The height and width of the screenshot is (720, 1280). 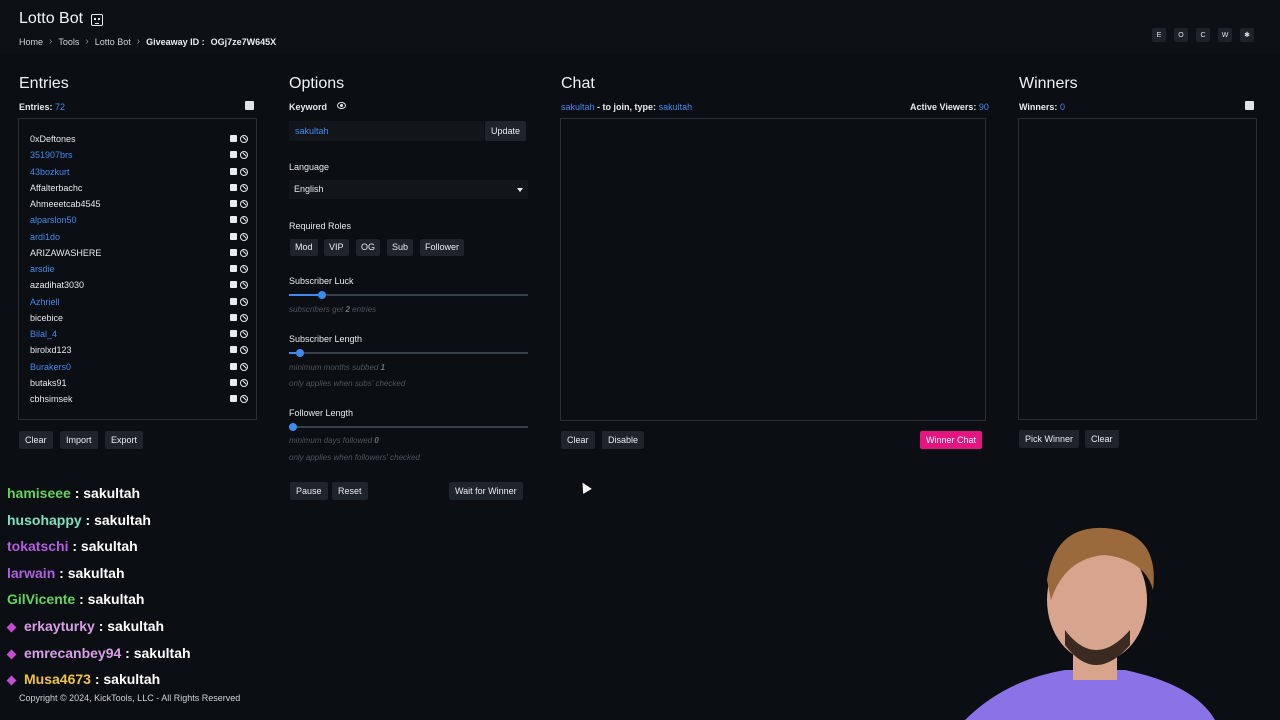 What do you see at coordinates (623, 440) in the screenshot?
I see `chat-disable-button: Disable` at bounding box center [623, 440].